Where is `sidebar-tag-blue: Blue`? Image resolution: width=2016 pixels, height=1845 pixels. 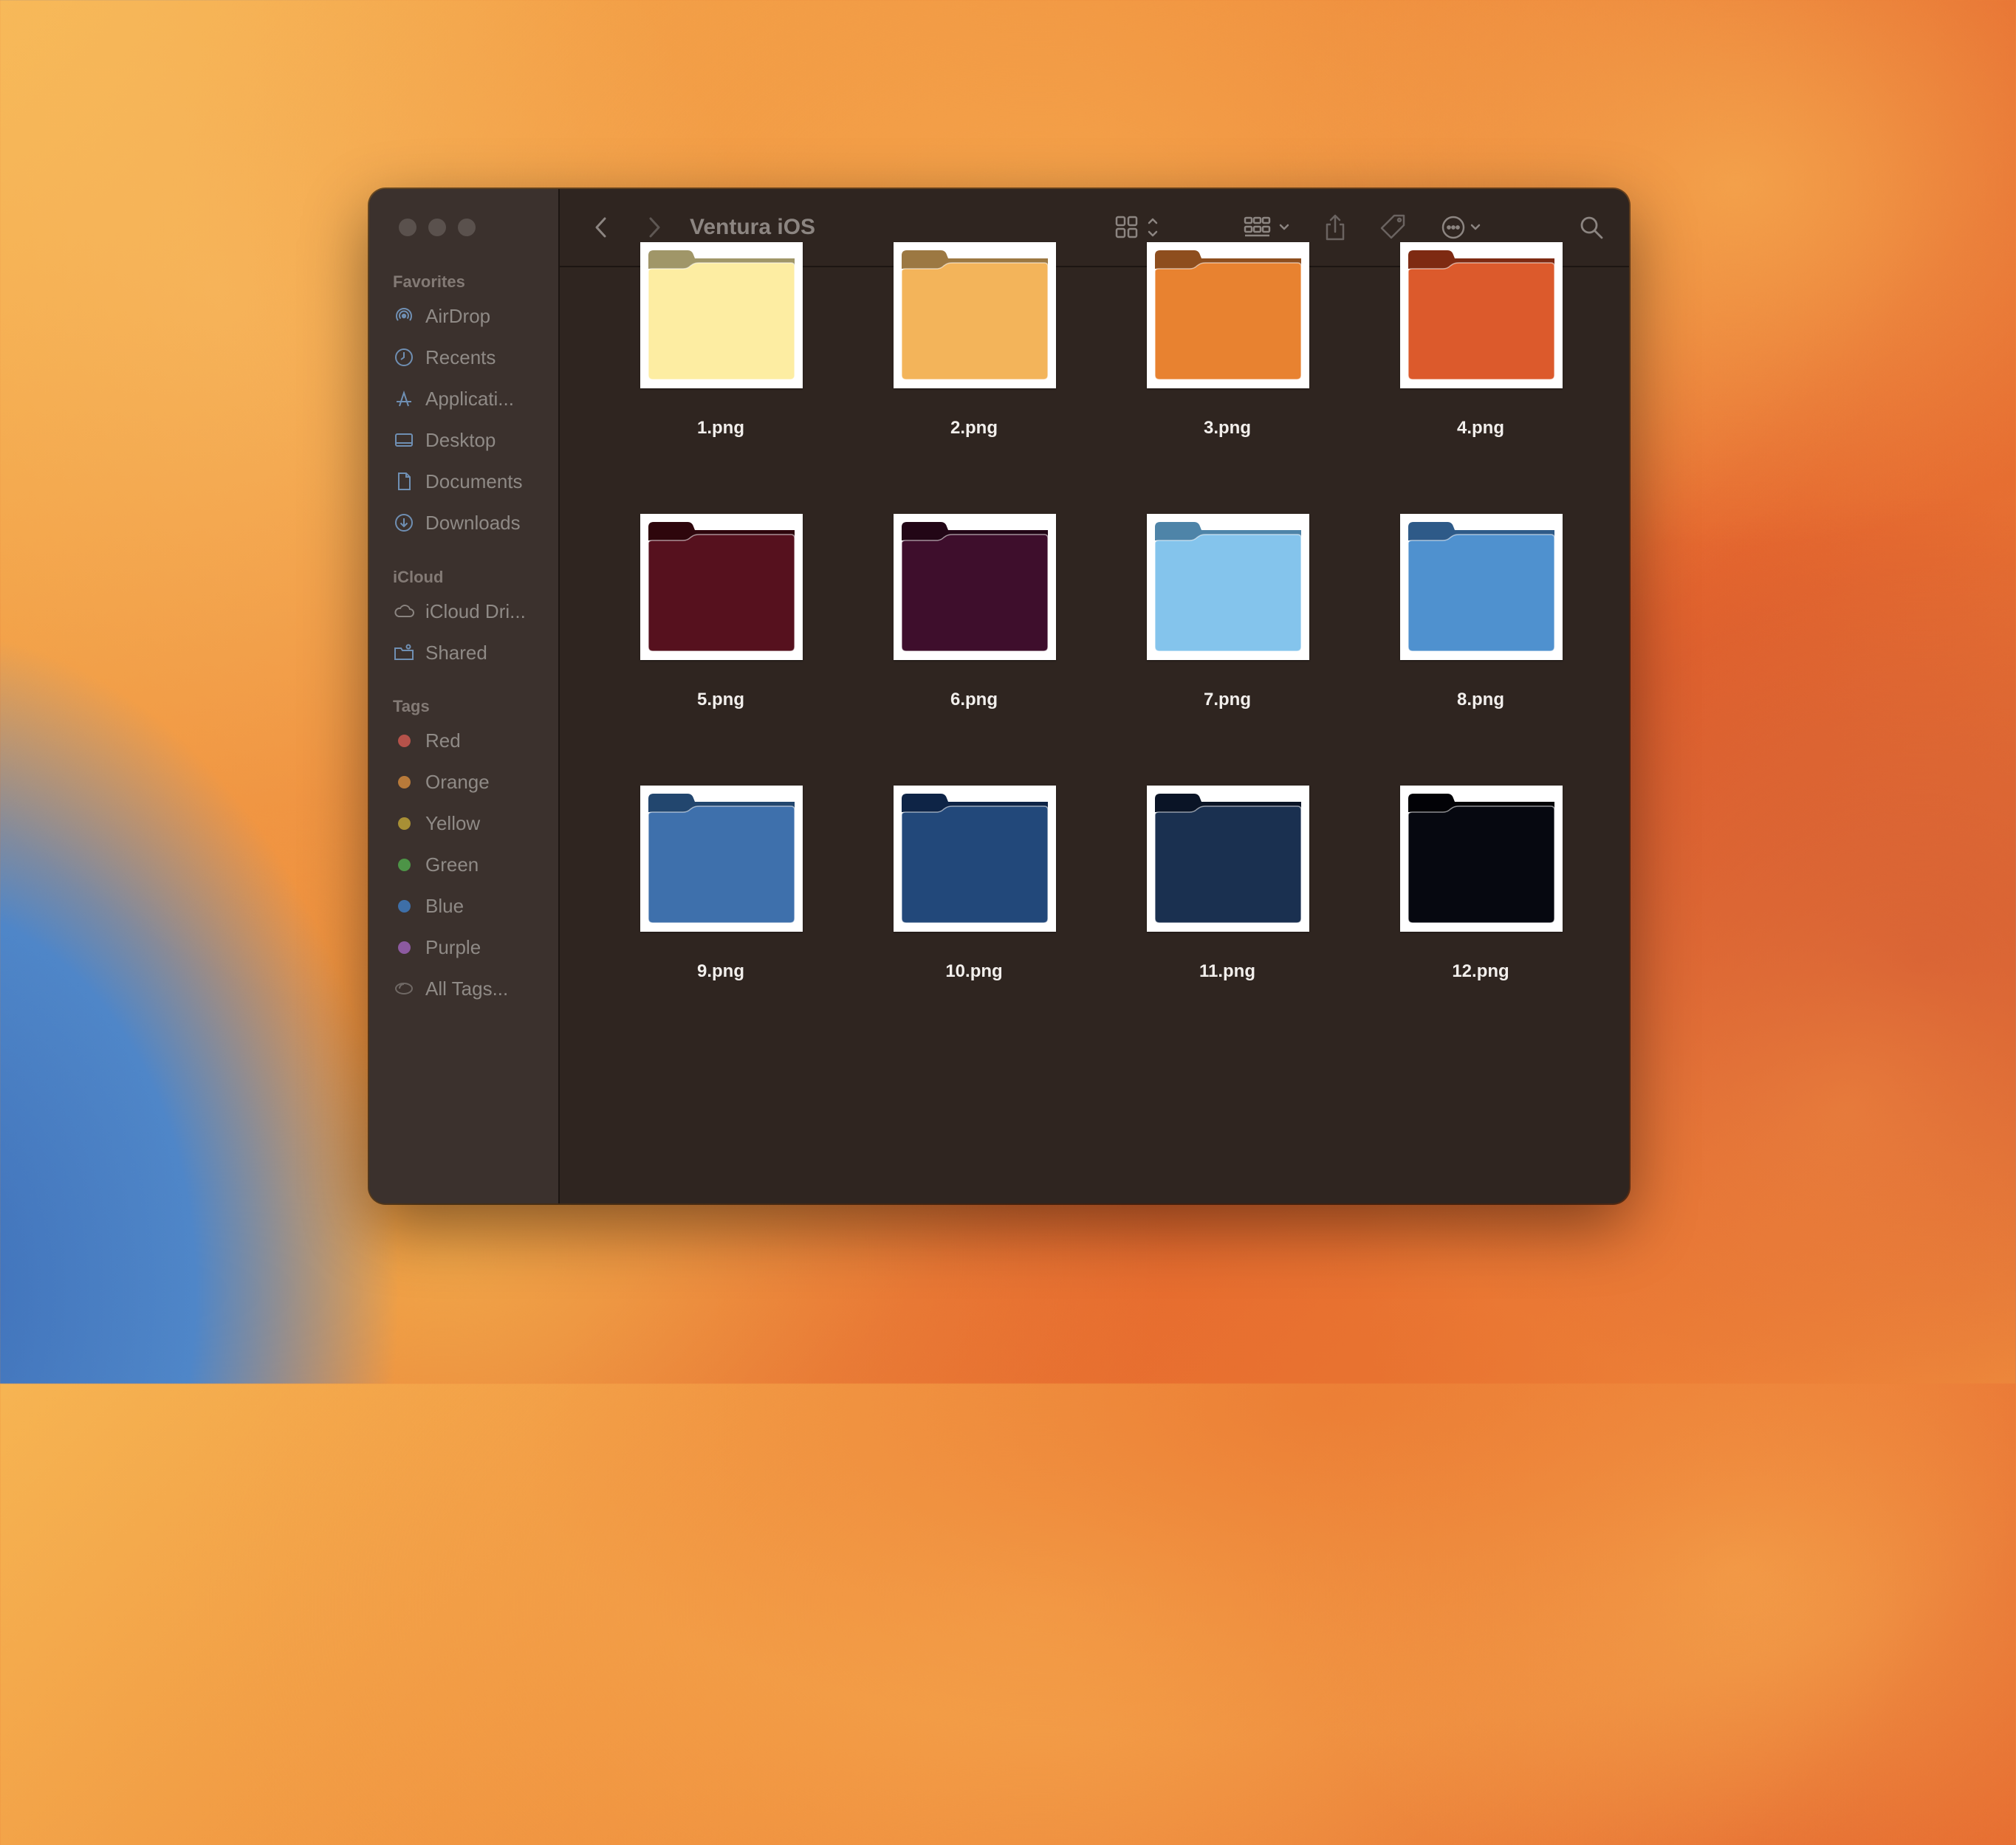
sidebar-tag-blue: Blue is located at coordinates (429, 906).